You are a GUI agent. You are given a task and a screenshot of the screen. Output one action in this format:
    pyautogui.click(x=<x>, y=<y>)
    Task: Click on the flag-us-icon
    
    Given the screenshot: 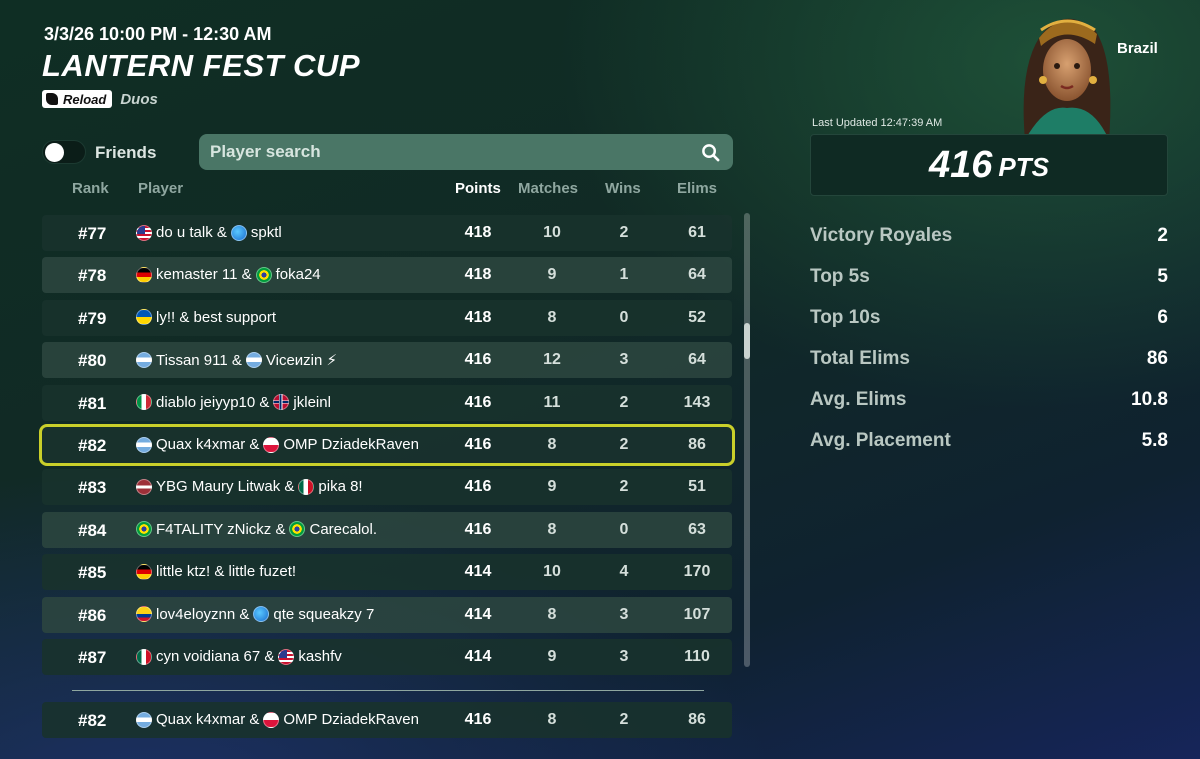 What is the action you would take?
    pyautogui.click(x=286, y=656)
    